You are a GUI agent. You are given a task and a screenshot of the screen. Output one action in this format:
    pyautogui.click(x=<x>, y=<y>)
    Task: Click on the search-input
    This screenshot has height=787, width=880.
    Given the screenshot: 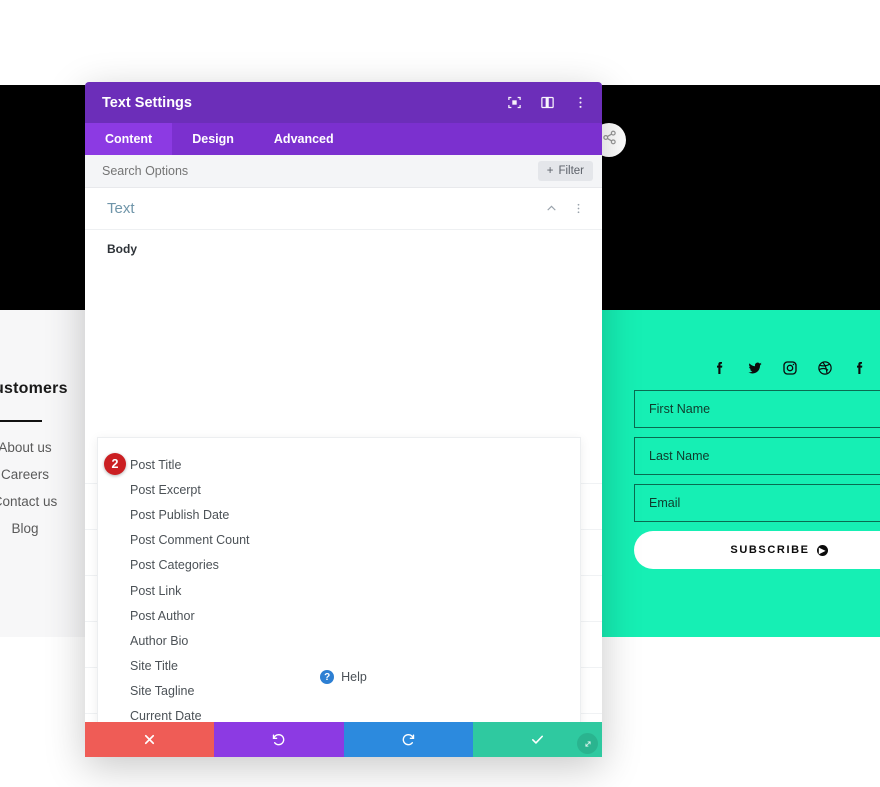 What is the action you would take?
    pyautogui.click(x=320, y=171)
    